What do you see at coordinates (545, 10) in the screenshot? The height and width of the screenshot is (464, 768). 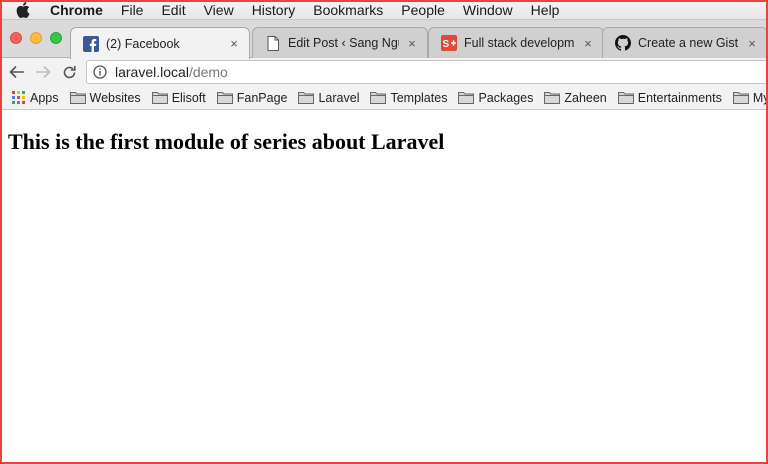 I see `menu-help: Help` at bounding box center [545, 10].